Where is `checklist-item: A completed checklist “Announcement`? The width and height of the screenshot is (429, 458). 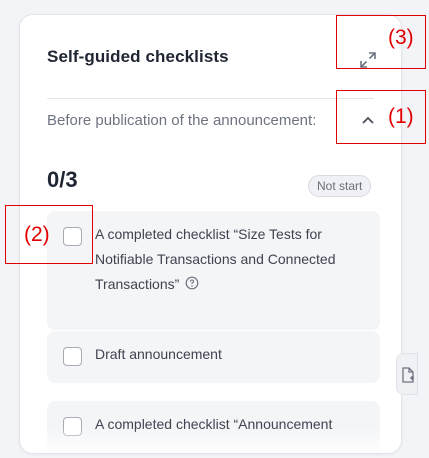 checklist-item: A completed checklist “Announcement is located at coordinates (213, 427).